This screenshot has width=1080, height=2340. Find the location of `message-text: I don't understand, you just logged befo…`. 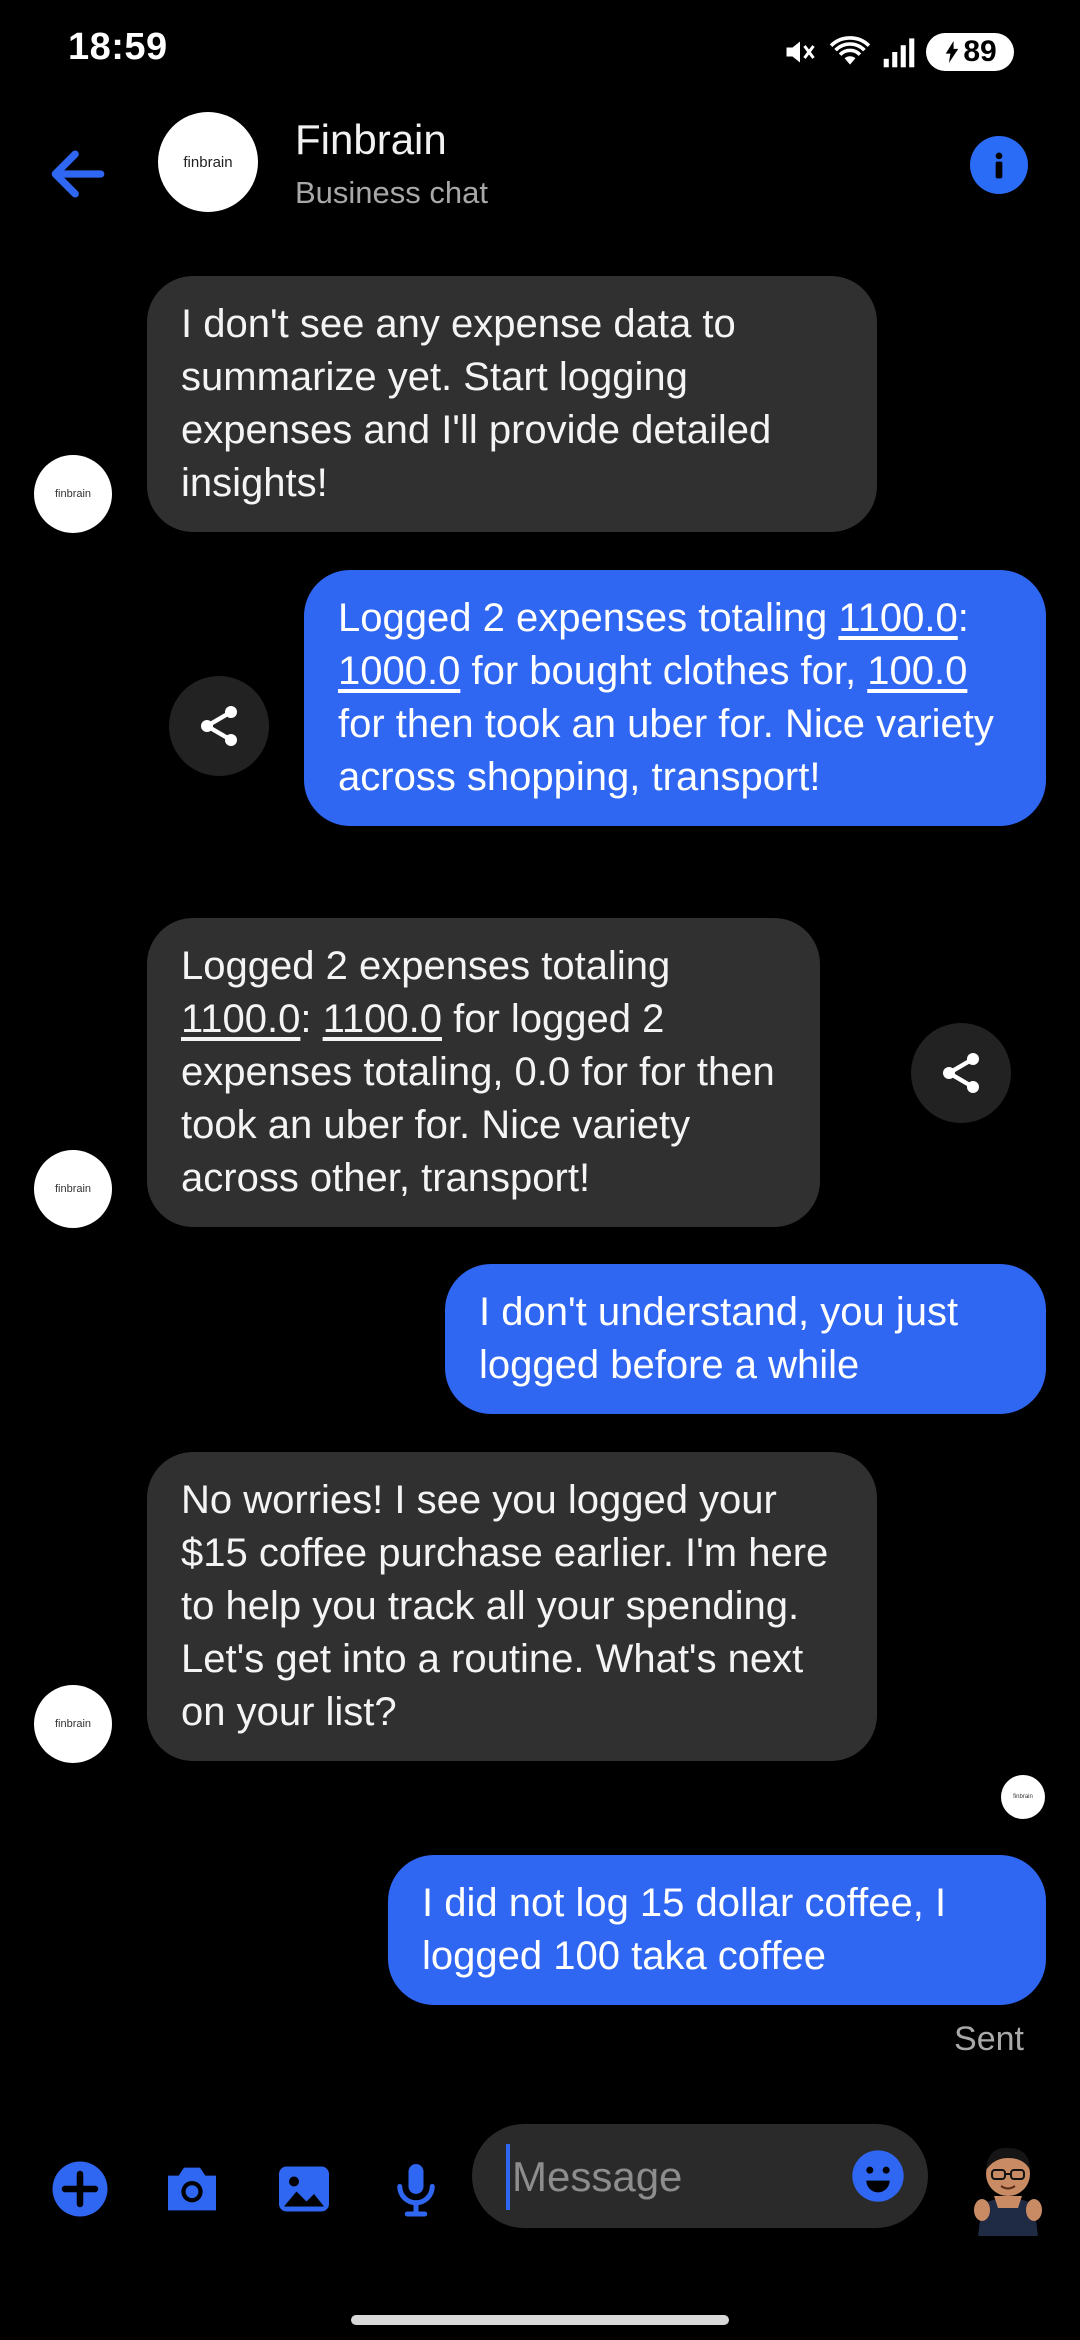

message-text: I don't understand, you just logged befo… is located at coordinates (719, 1338).